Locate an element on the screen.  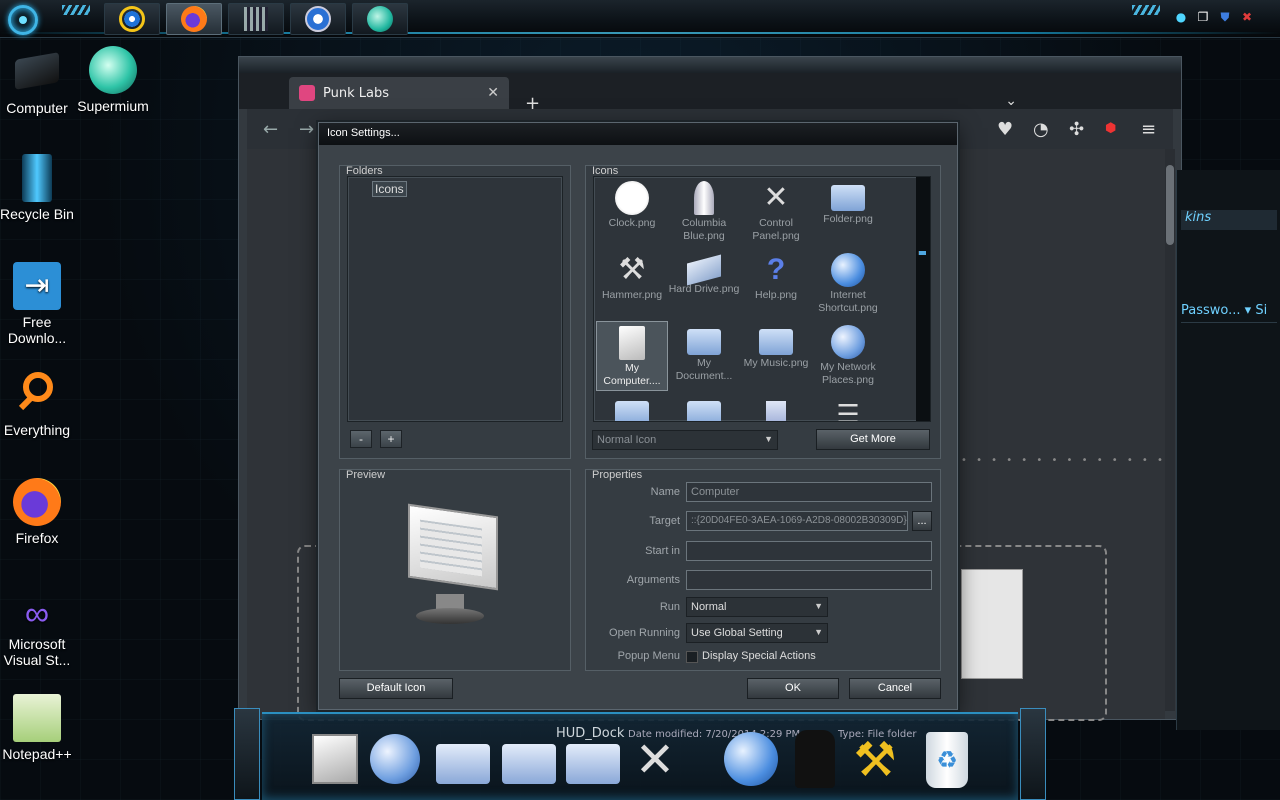
icon-cell-partial: ☰ is located at coordinates (848, 407).